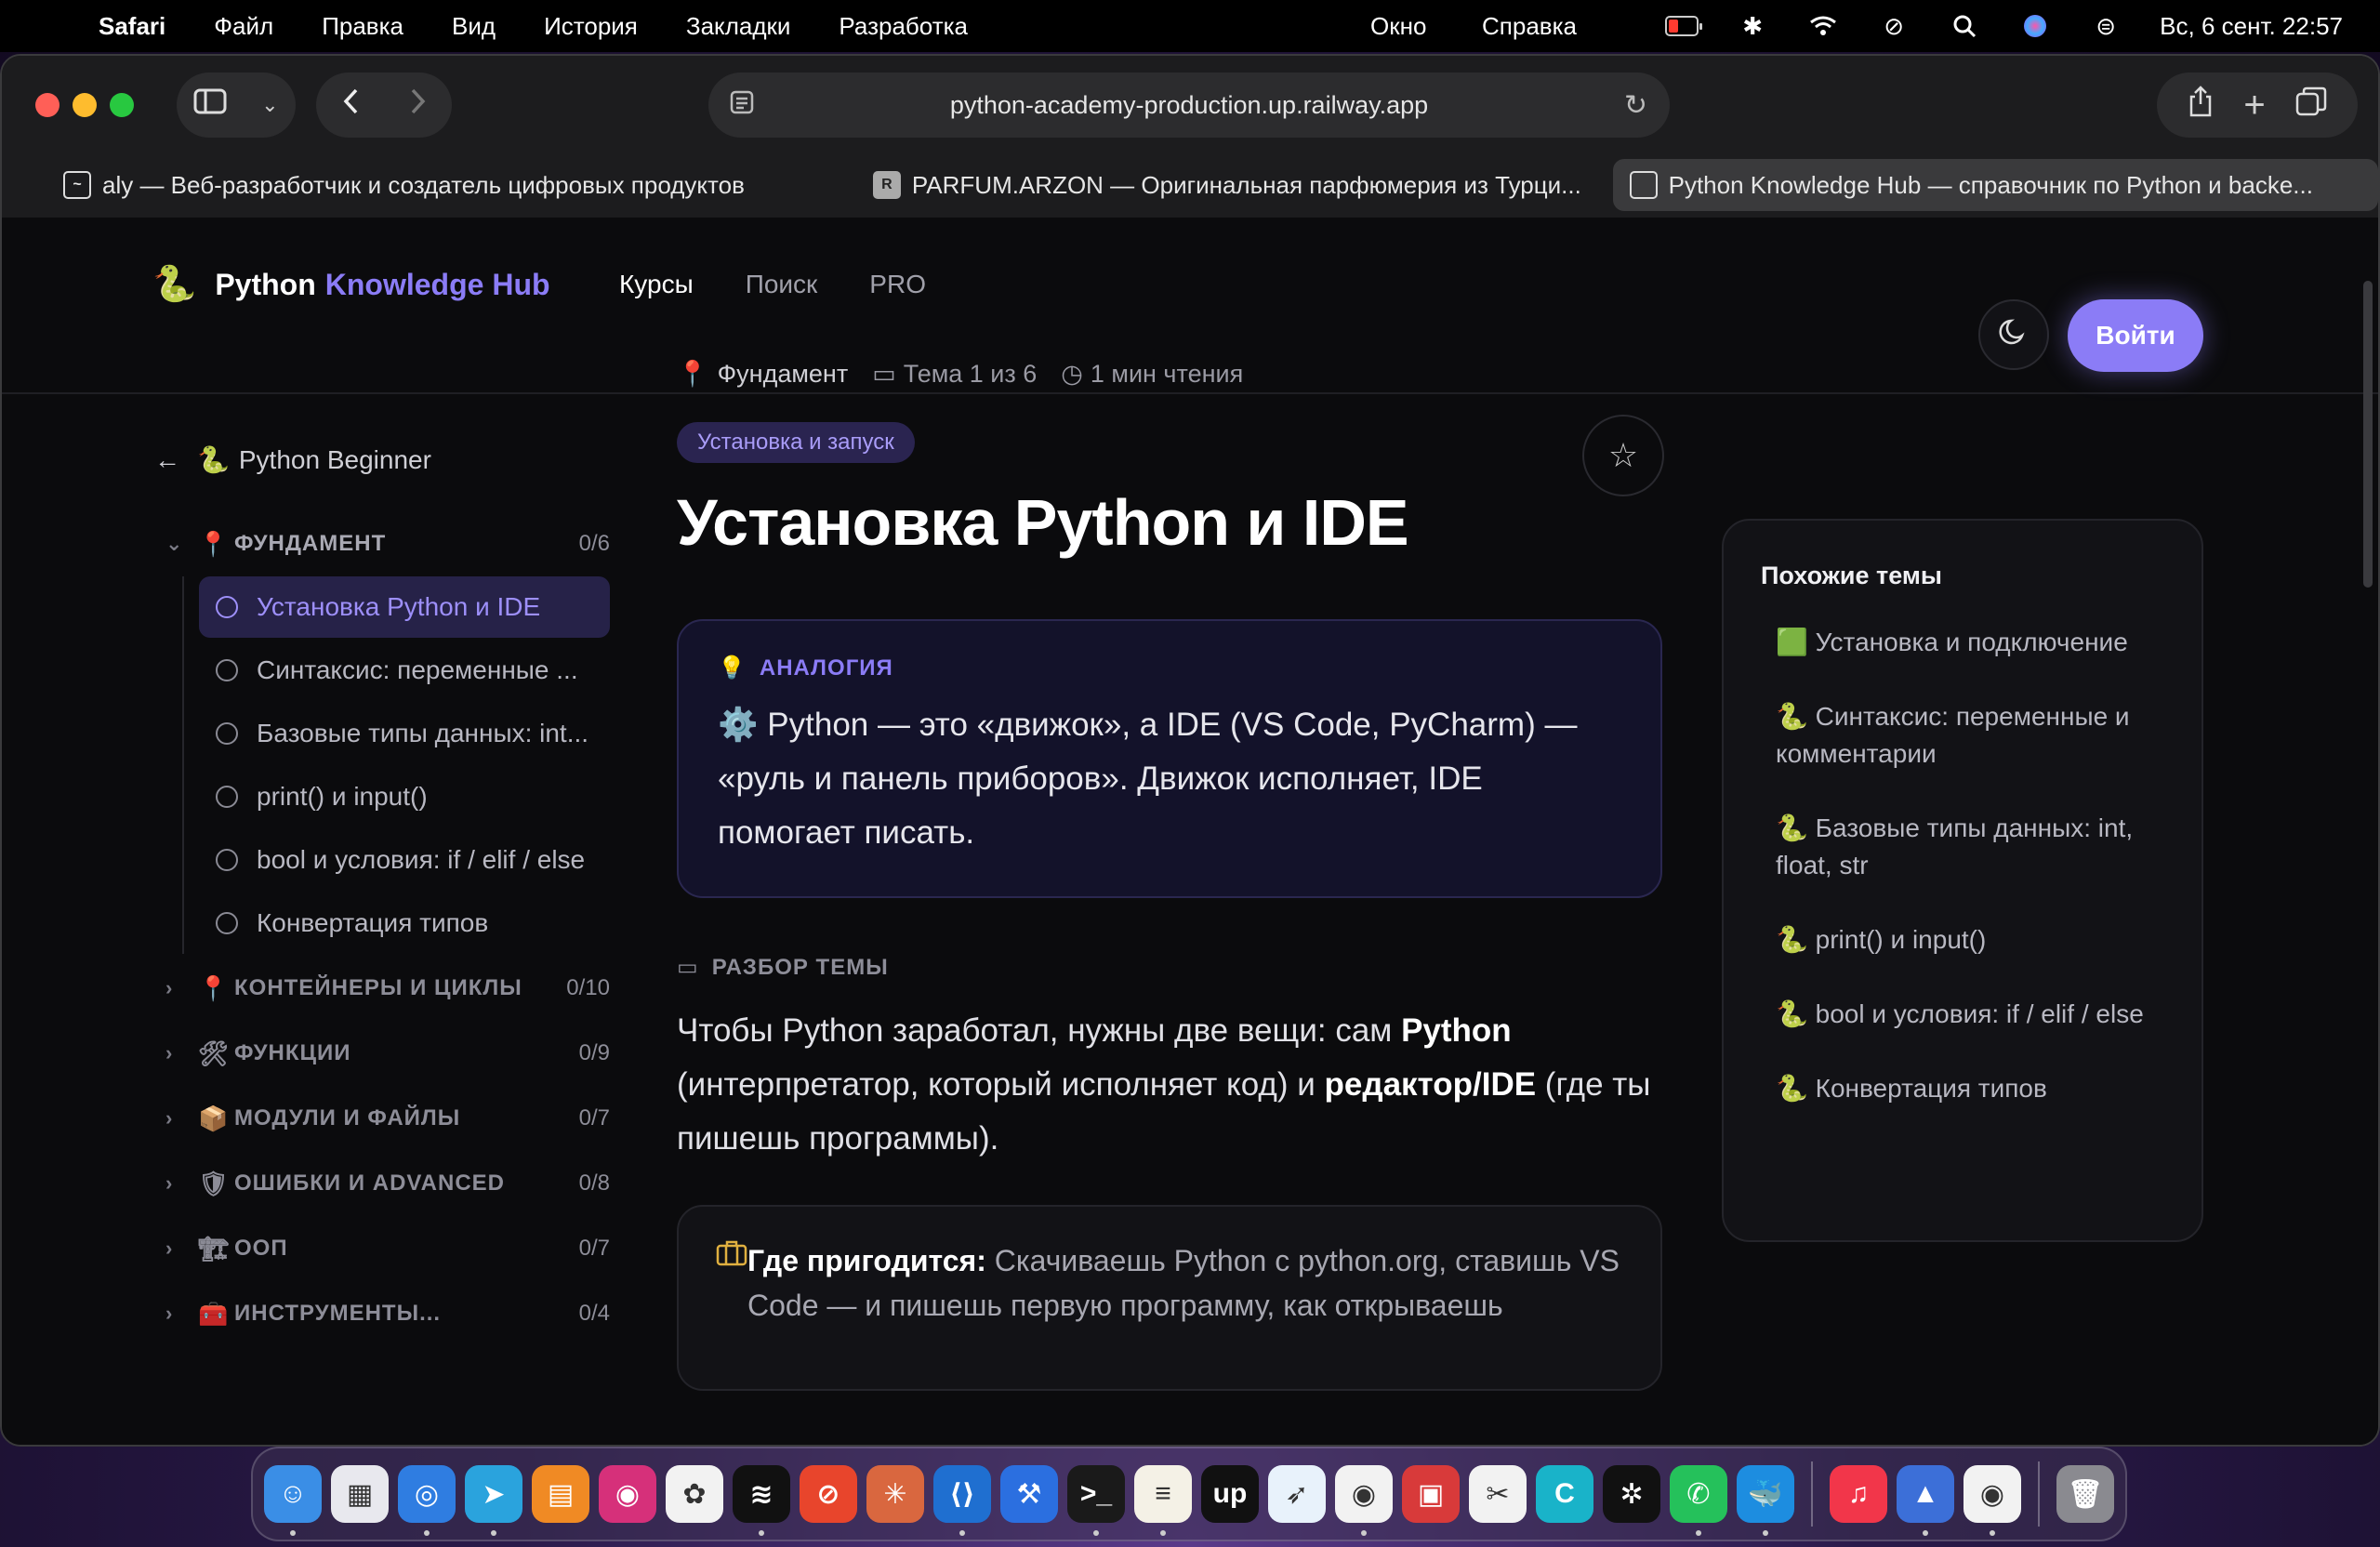  Describe the element at coordinates (1684, 26) in the screenshot. I see `battery-icon` at that location.